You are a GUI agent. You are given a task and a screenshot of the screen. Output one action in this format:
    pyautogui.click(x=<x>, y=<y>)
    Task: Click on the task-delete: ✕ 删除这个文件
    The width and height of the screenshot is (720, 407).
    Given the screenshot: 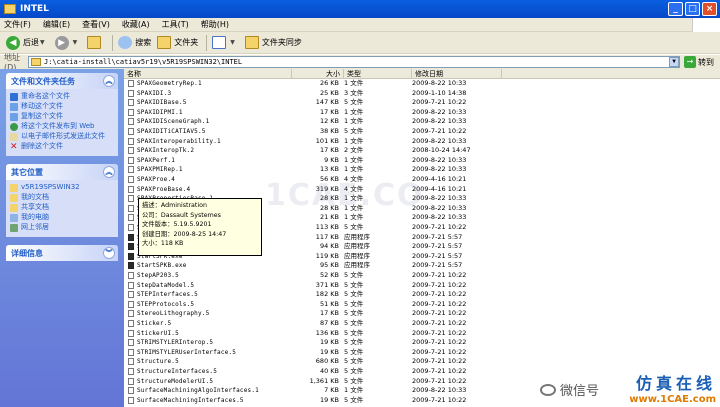 What is the action you would take?
    pyautogui.click(x=62, y=147)
    